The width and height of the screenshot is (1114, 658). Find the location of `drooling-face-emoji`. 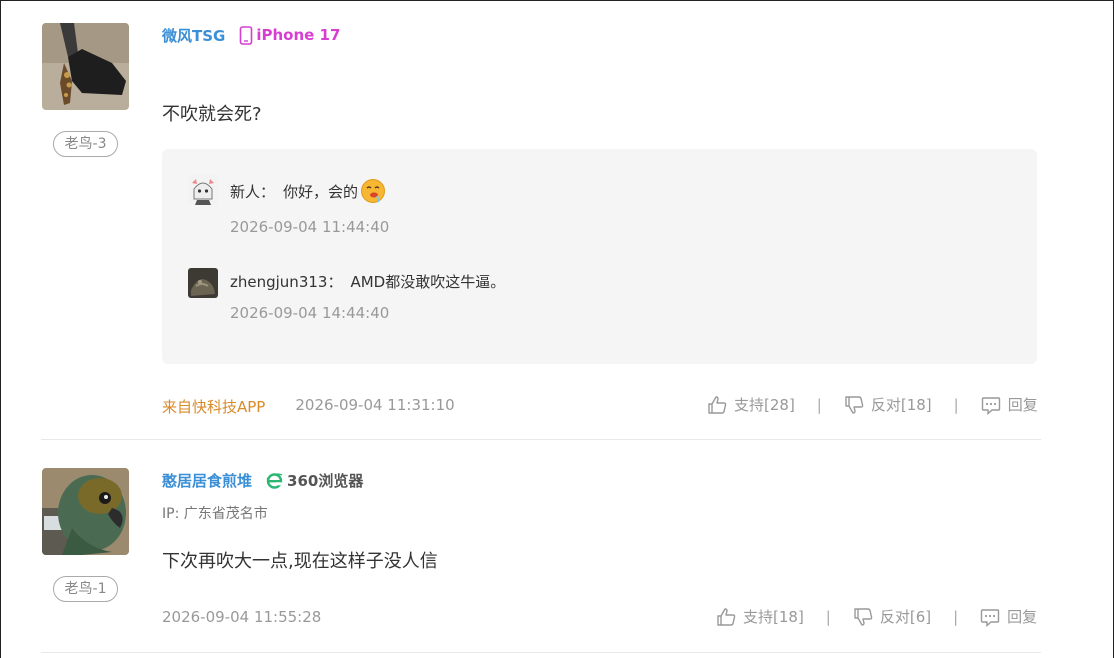

drooling-face-emoji is located at coordinates (373, 191).